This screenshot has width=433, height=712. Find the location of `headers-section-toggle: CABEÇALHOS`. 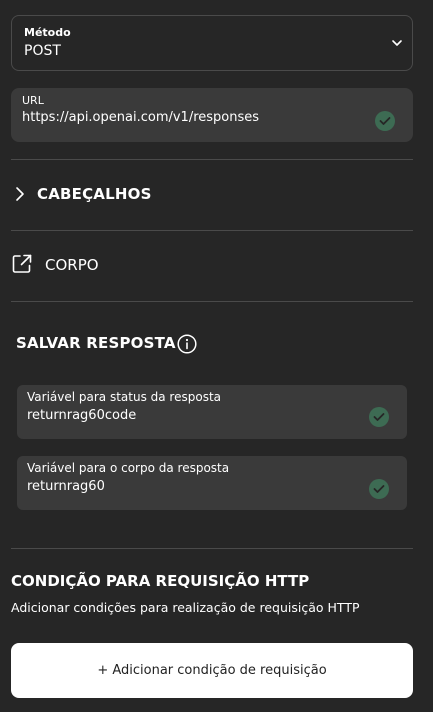

headers-section-toggle: CABEÇALHOS is located at coordinates (212, 194).